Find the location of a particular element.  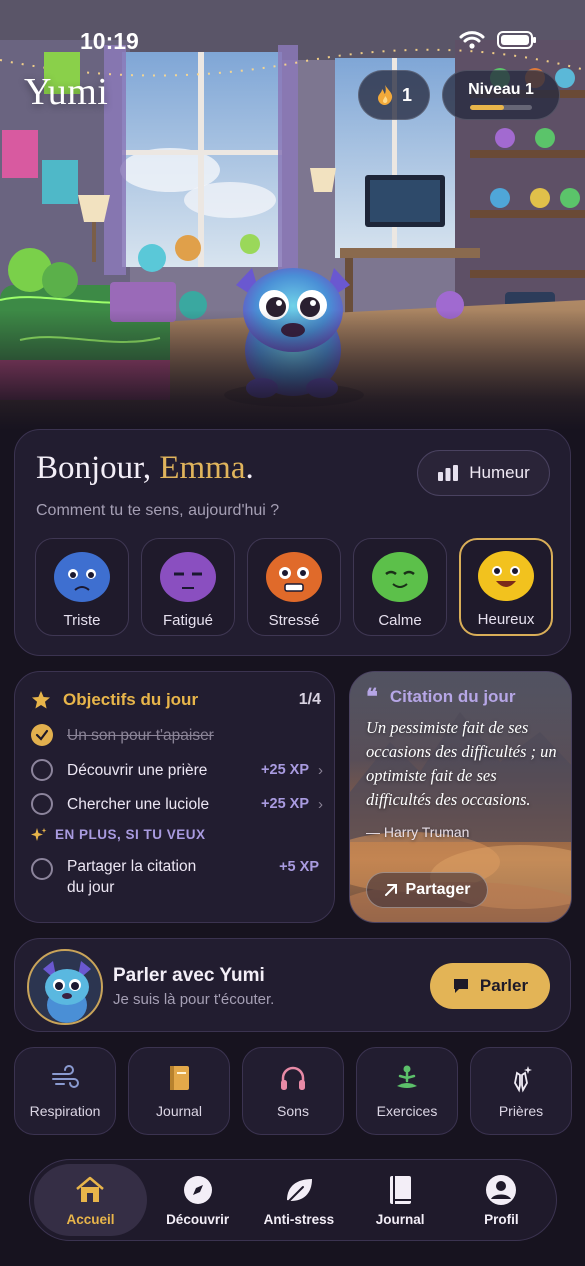

mood-option-triste: Triste is located at coordinates (82, 587).